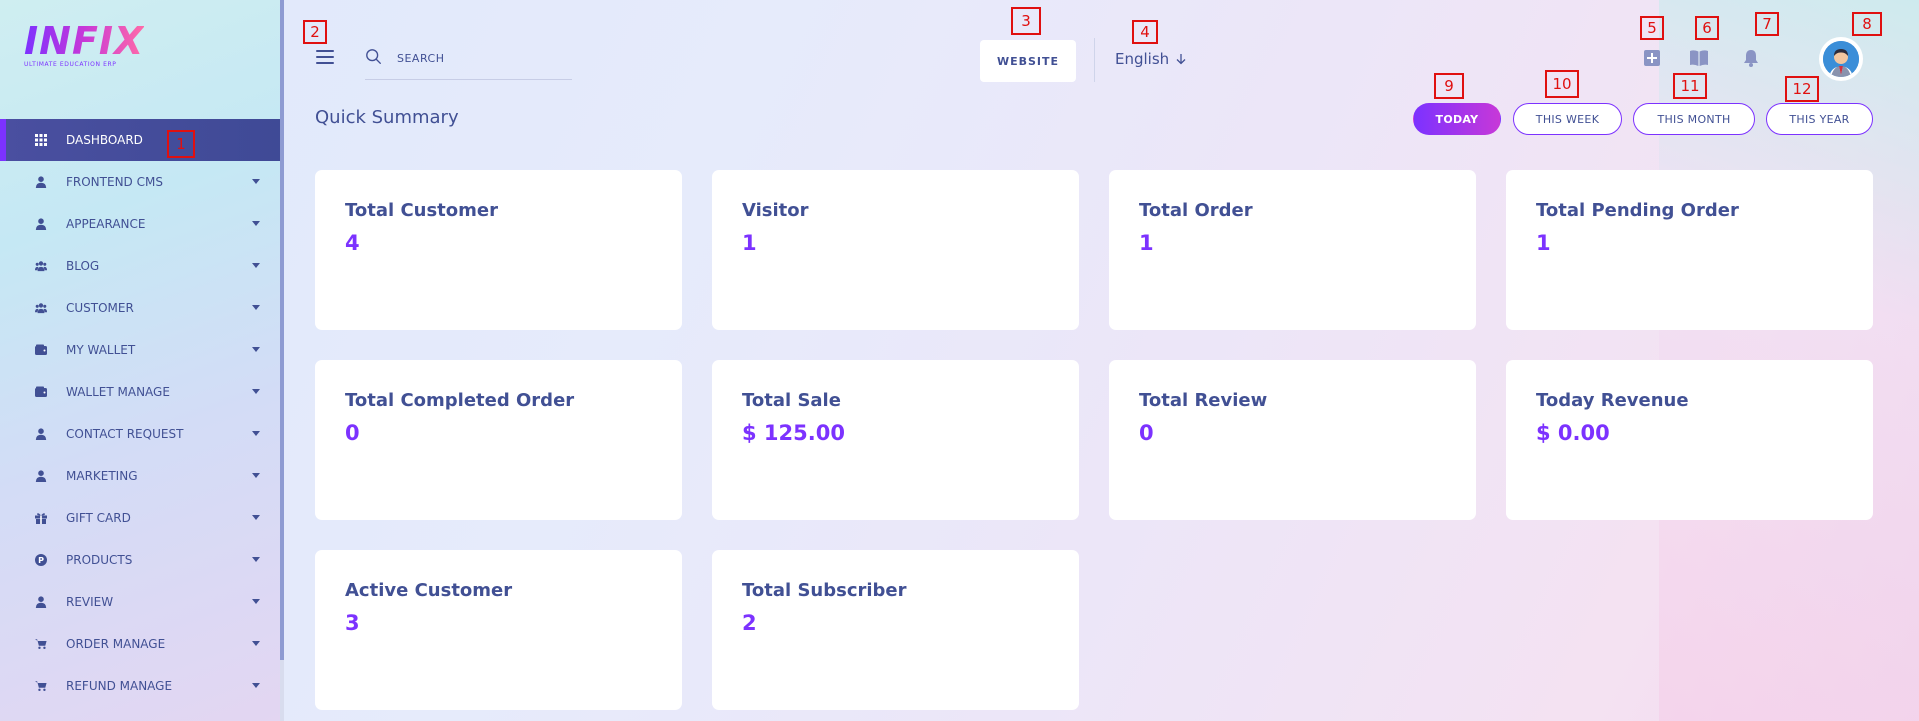 This screenshot has width=1919, height=721. Describe the element at coordinates (352, 433) in the screenshot. I see `summary-card-value: 0` at that location.